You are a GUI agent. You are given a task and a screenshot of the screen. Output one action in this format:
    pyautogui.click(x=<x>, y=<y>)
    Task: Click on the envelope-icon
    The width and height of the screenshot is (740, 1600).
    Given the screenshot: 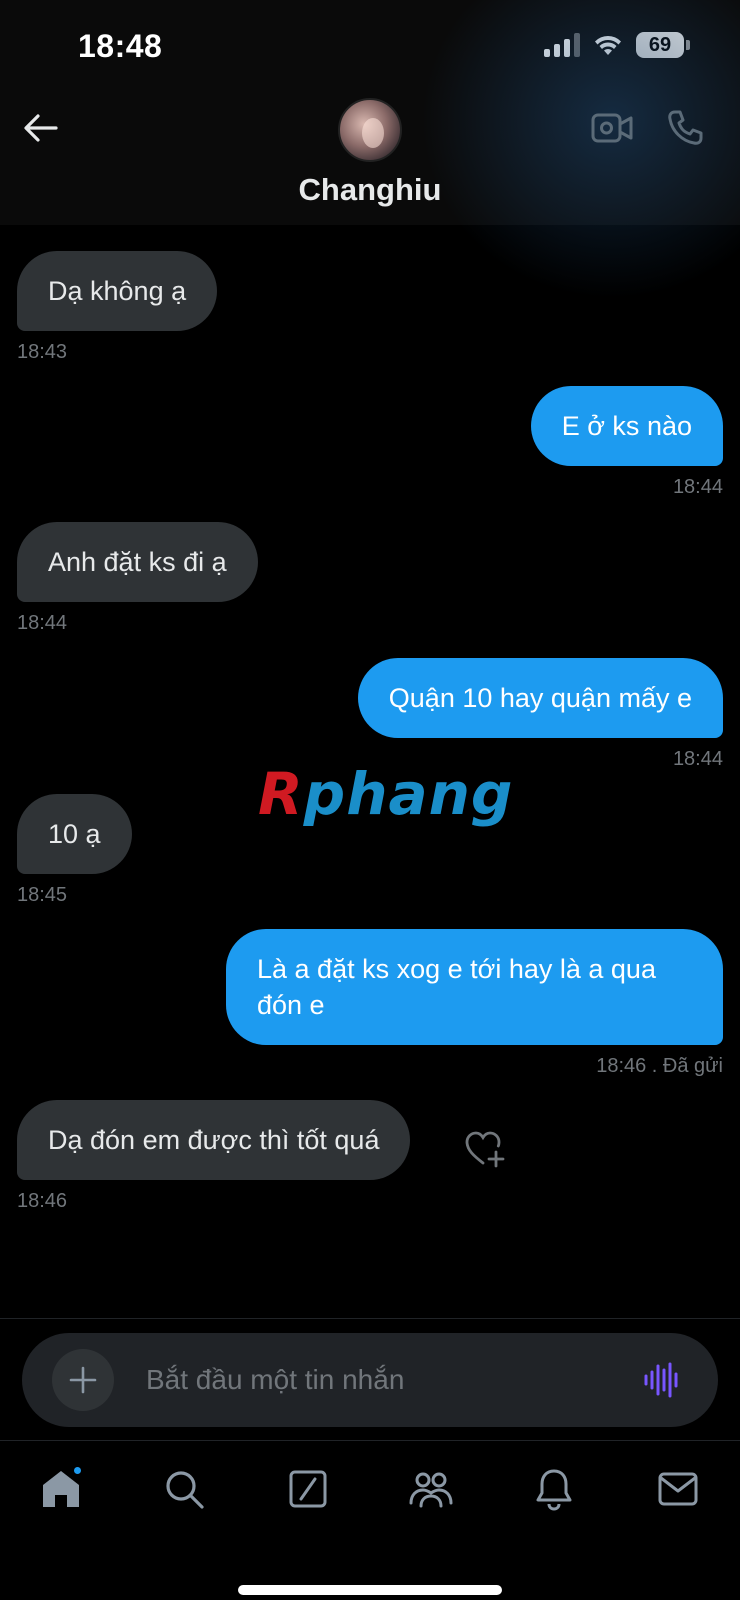 What is the action you would take?
    pyautogui.click(x=678, y=1489)
    